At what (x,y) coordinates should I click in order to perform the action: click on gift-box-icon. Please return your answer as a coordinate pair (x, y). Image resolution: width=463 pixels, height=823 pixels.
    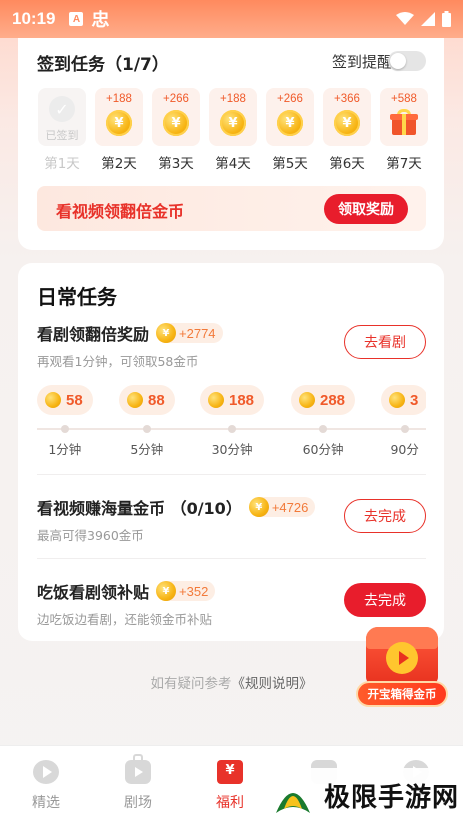
    Looking at the image, I should click on (404, 122).